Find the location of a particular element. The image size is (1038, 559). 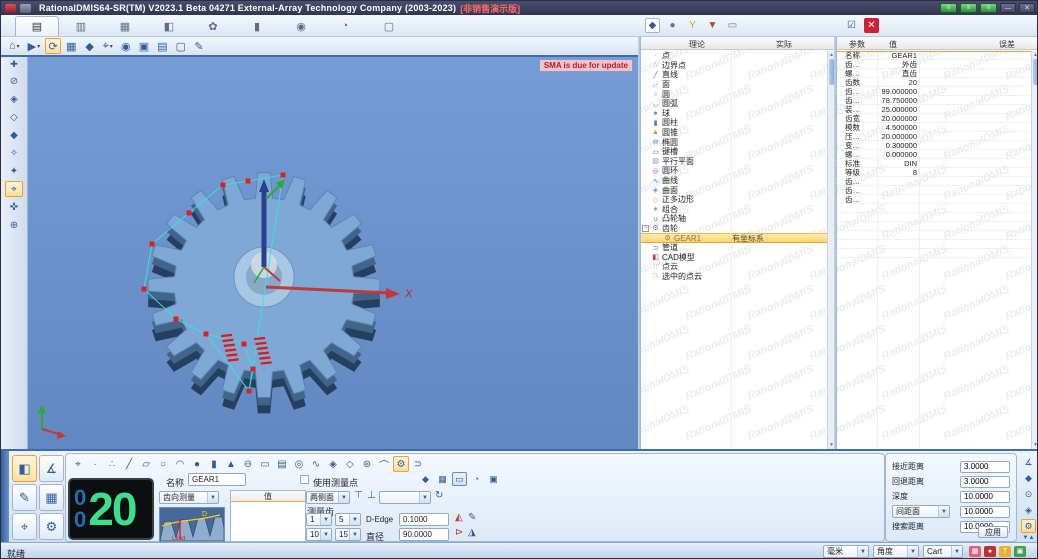

caliper2-icon: ∡ is located at coordinates (1028, 462).